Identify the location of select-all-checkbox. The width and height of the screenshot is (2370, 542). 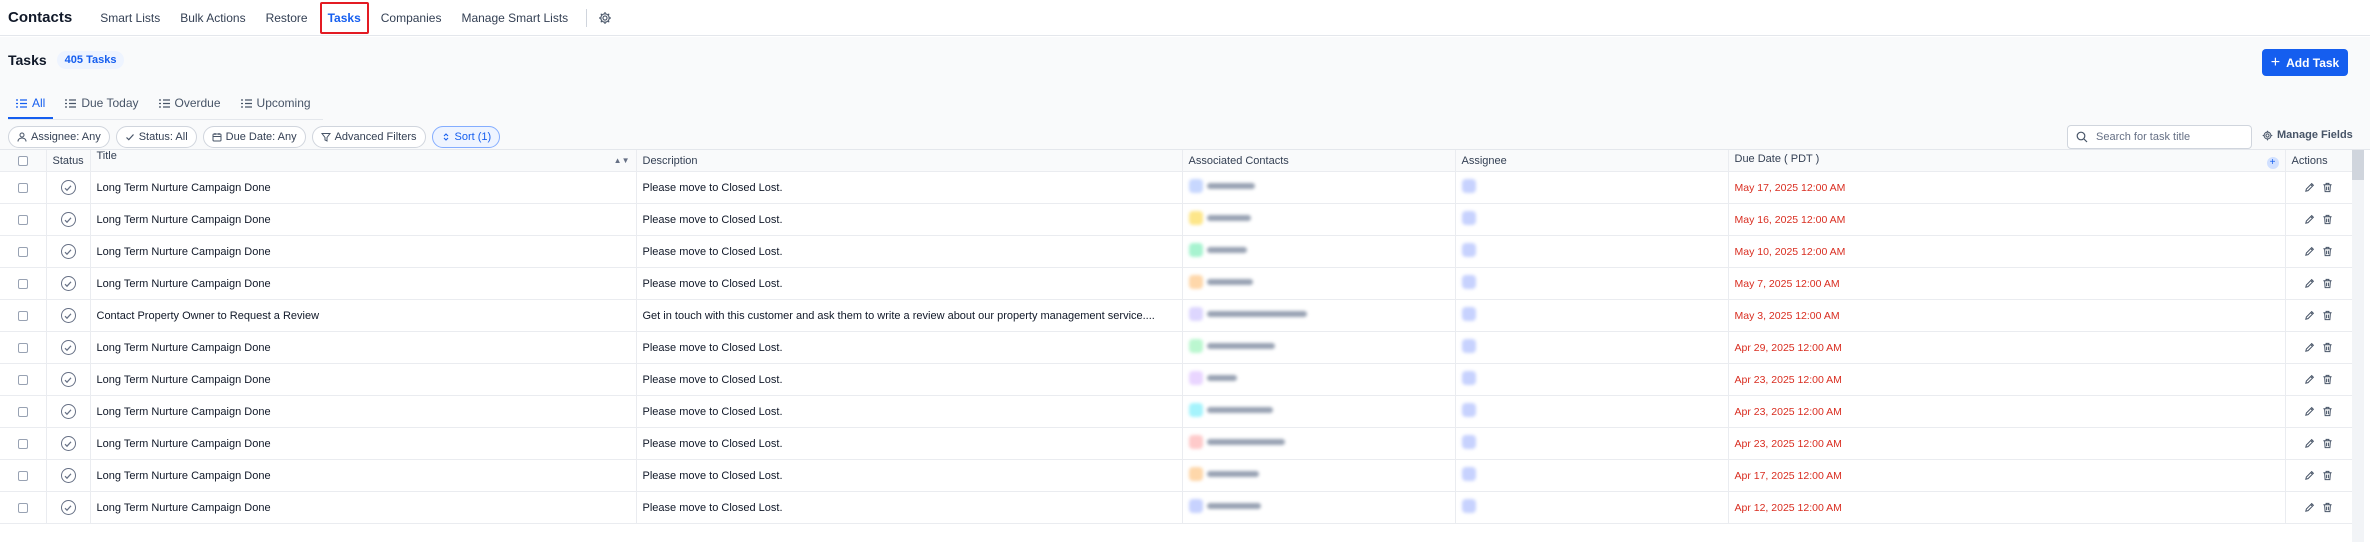
(22, 160).